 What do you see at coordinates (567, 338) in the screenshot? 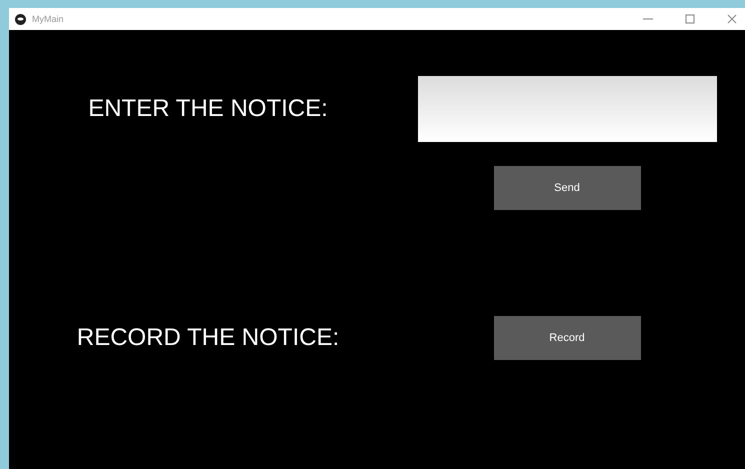
I see `record-button: Record` at bounding box center [567, 338].